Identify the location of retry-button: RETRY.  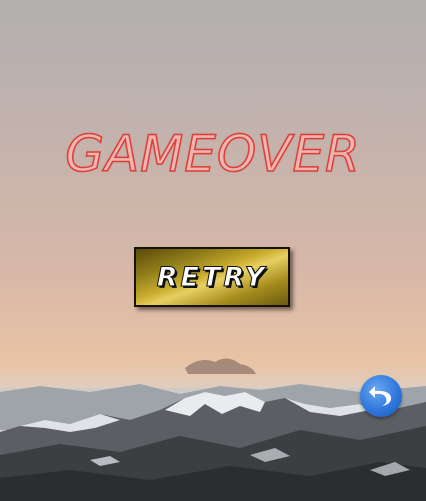
(212, 277).